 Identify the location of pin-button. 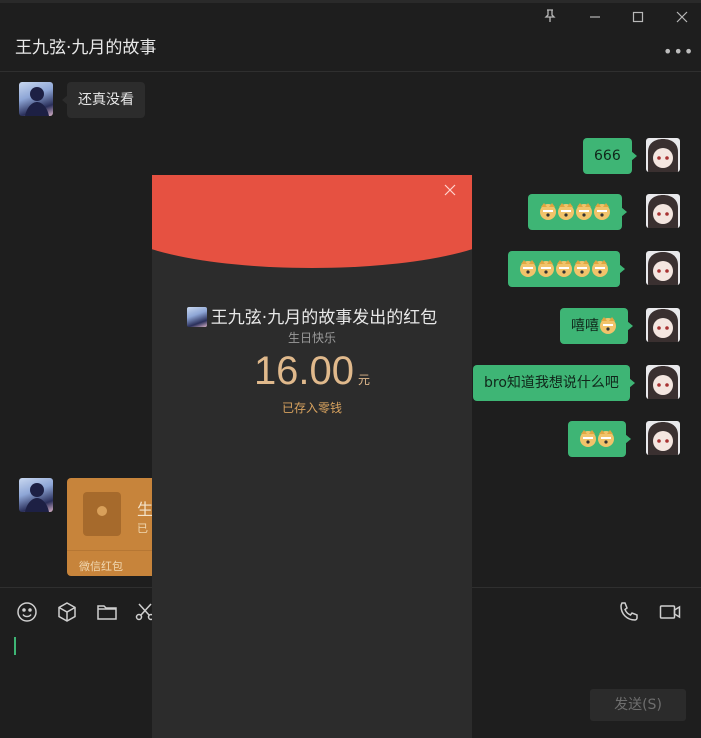
(550, 19).